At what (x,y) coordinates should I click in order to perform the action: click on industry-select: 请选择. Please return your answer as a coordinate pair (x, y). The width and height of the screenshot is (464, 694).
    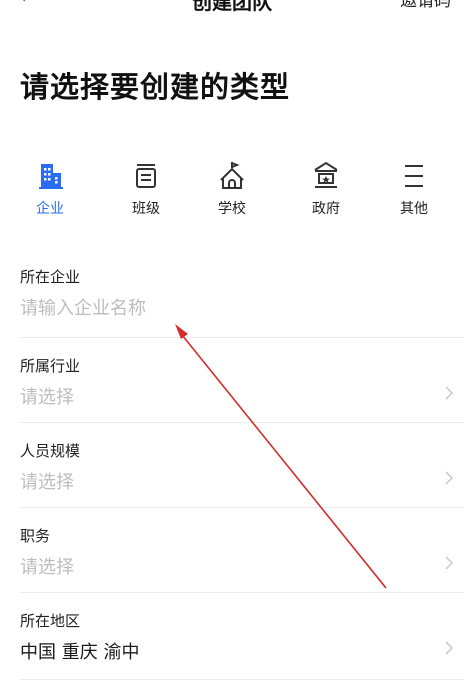
    Looking at the image, I should click on (47, 396).